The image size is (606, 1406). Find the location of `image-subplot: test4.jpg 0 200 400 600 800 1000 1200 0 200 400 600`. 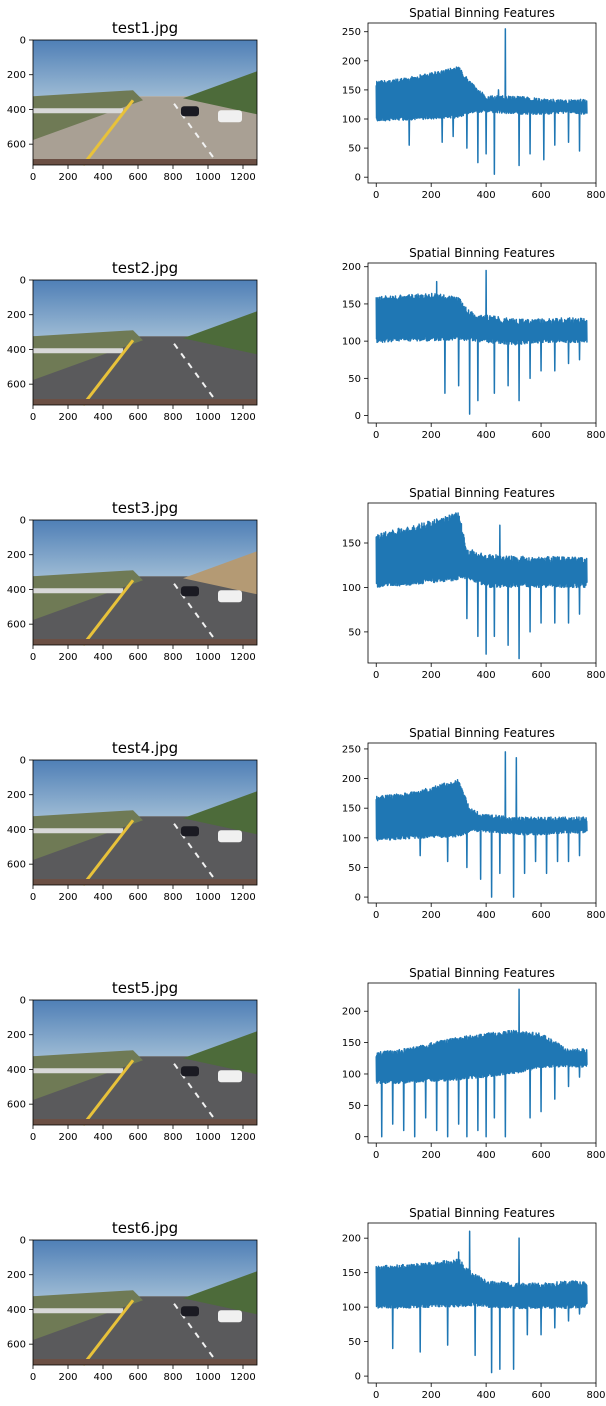

image-subplot: test4.jpg 0 200 400 600 800 1000 1200 0 200 400 600 is located at coordinates (132, 821).